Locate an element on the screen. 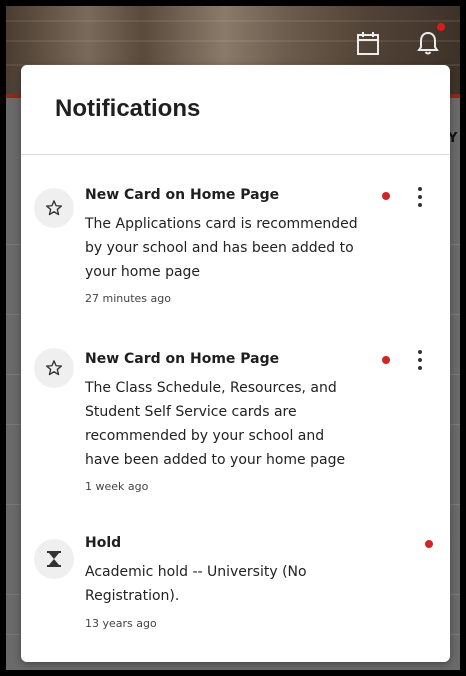 This screenshot has height=676, width=466. notification-body-line: Student Self Service cards are is located at coordinates (191, 412).